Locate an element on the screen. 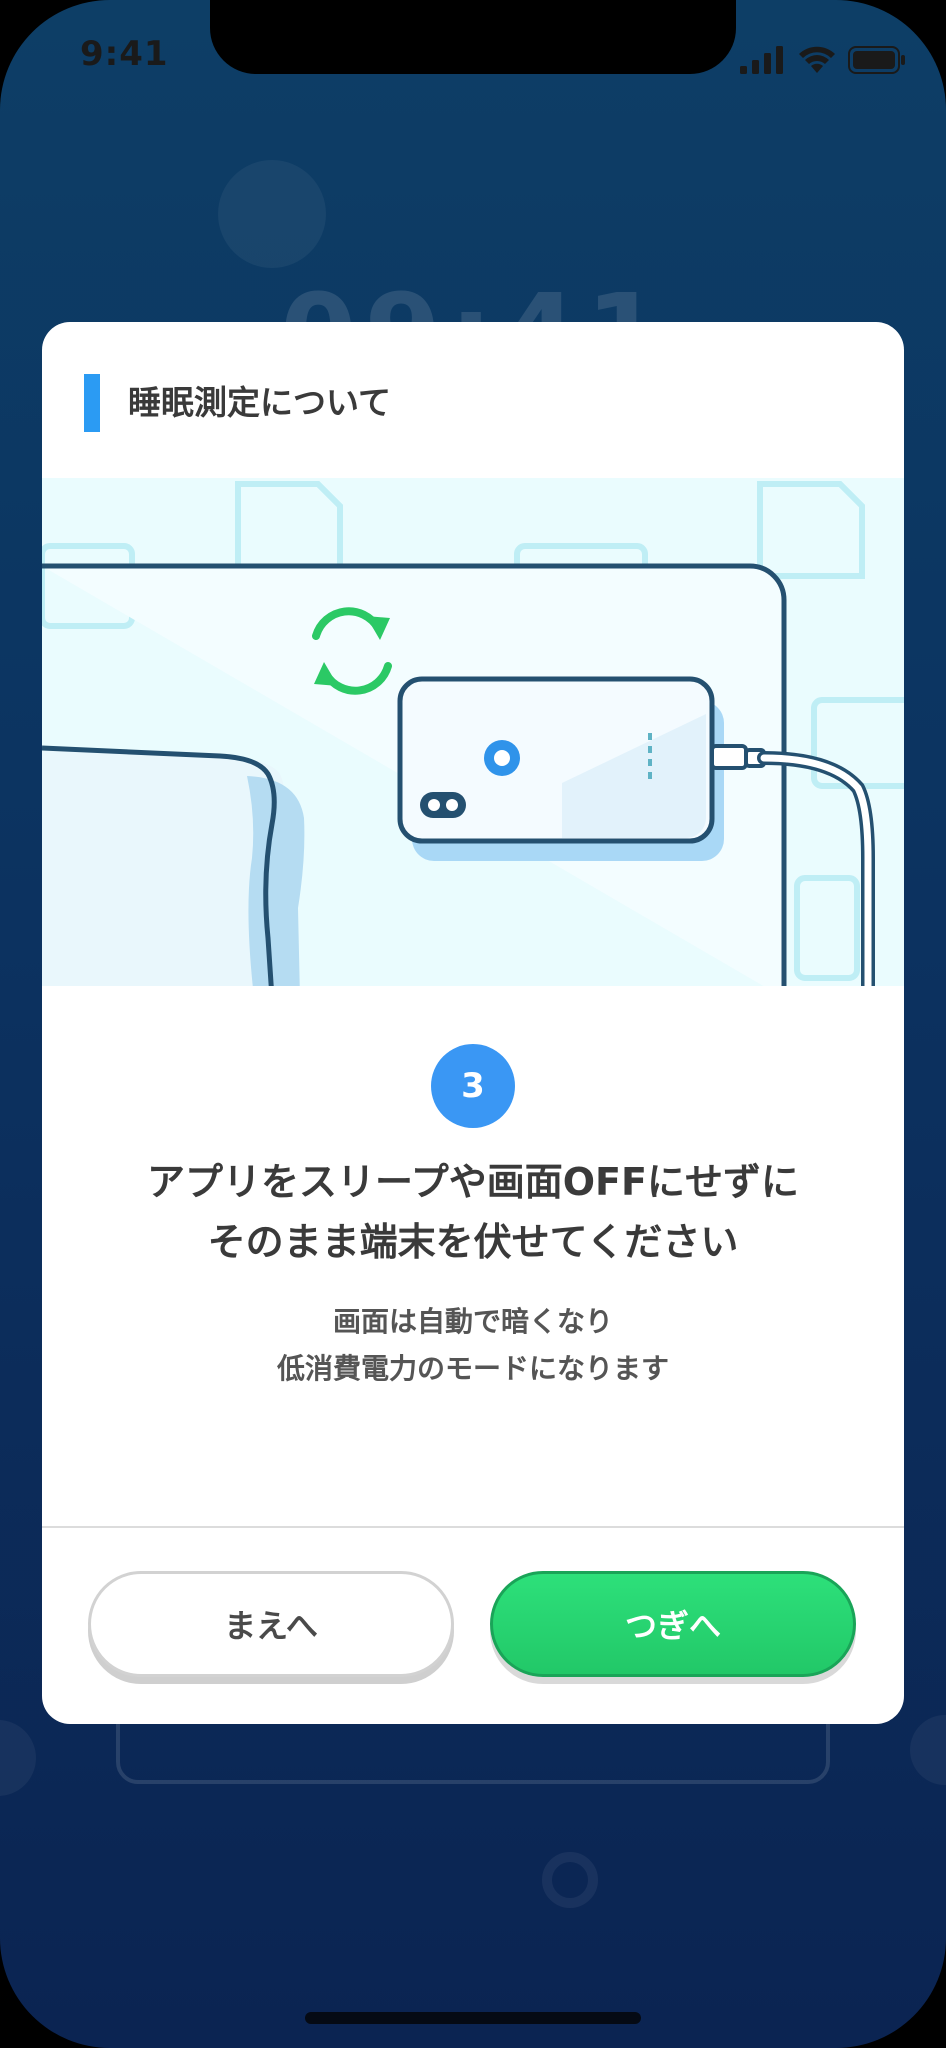  signal-icon is located at coordinates (761, 60).